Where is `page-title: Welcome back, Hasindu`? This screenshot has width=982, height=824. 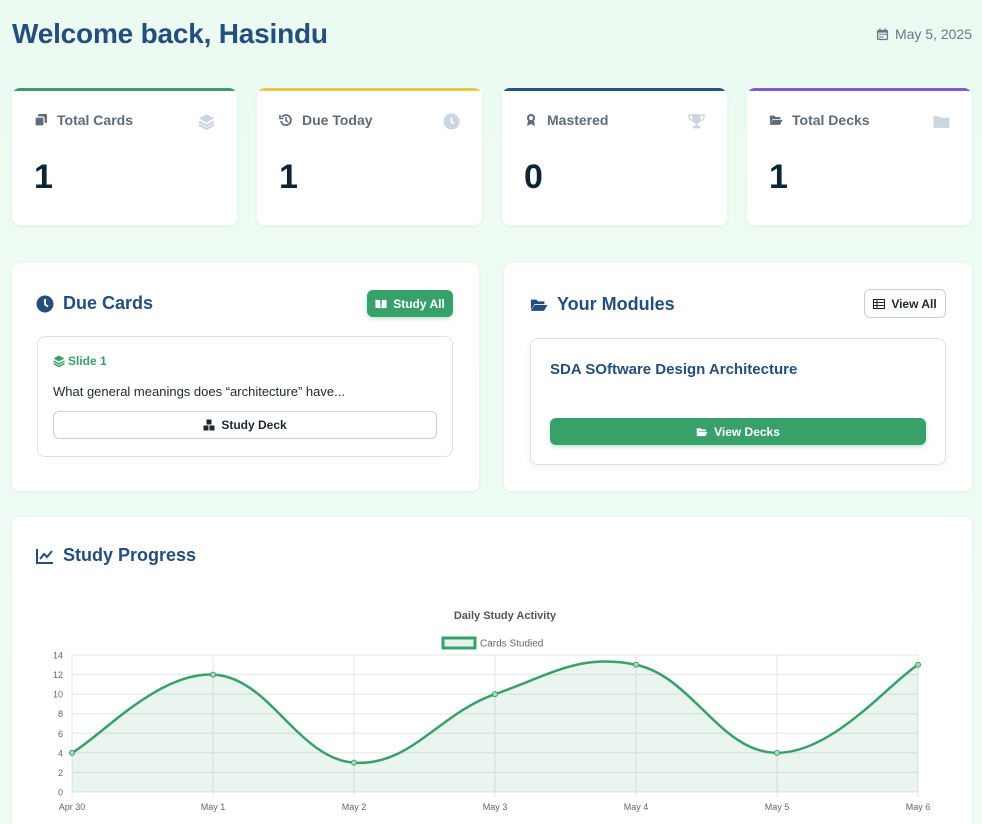
page-title: Welcome back, Hasindu is located at coordinates (170, 33).